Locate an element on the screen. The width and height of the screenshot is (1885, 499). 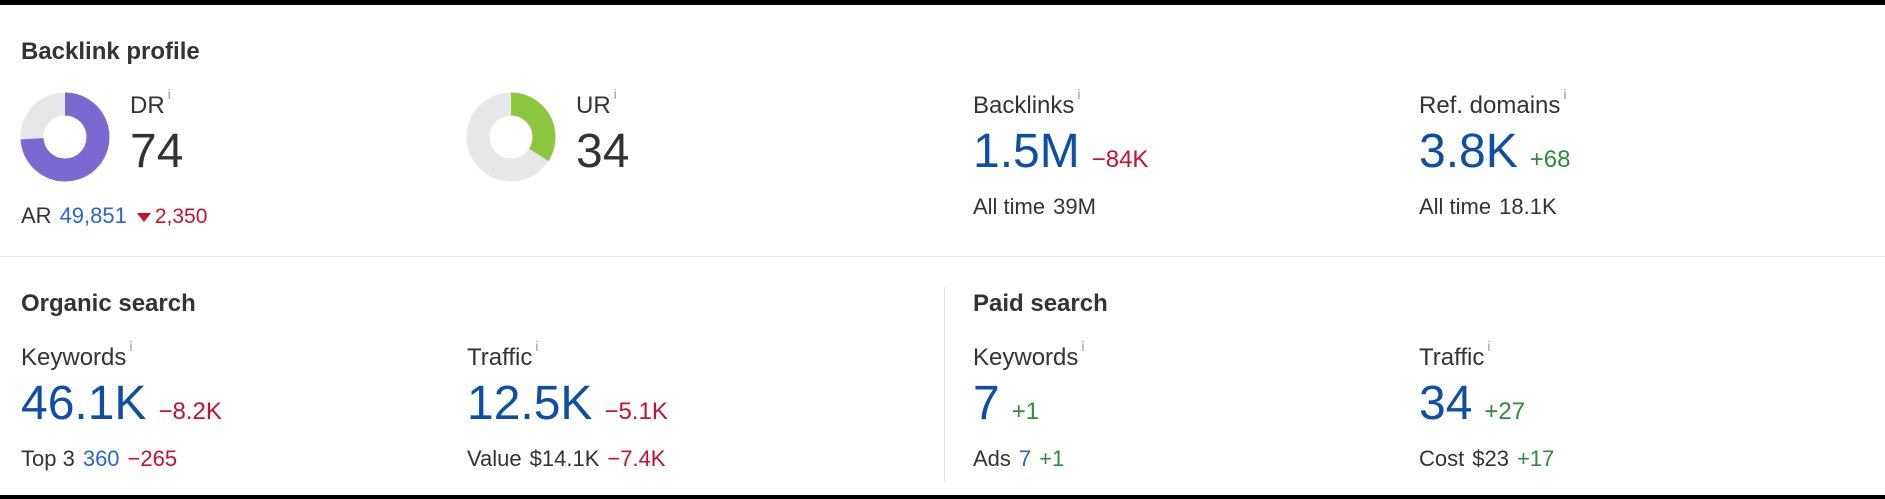
paid-traffic-delta: +27 is located at coordinates (1505, 411).